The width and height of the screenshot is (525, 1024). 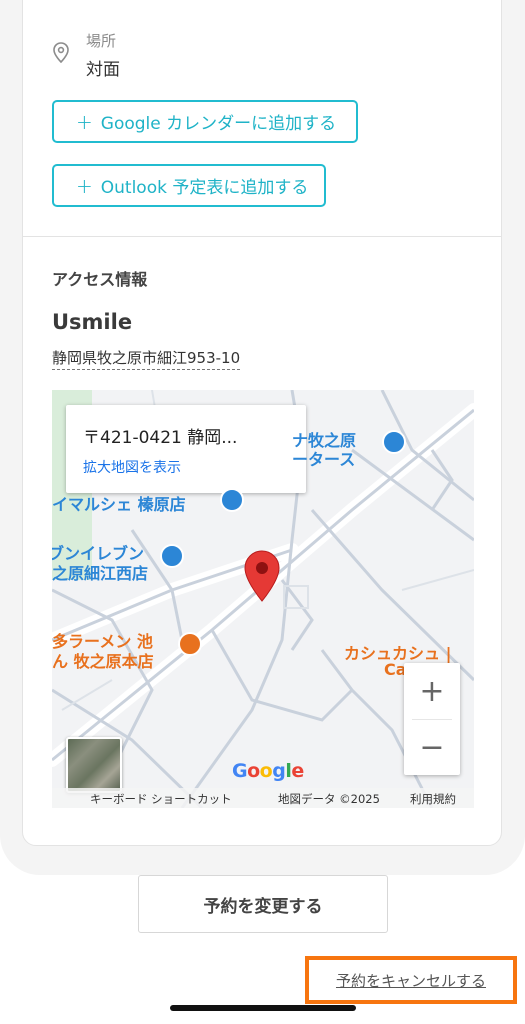 What do you see at coordinates (146, 358) in the screenshot?
I see `store-address-link: 静岡県牧之原市細江953-10` at bounding box center [146, 358].